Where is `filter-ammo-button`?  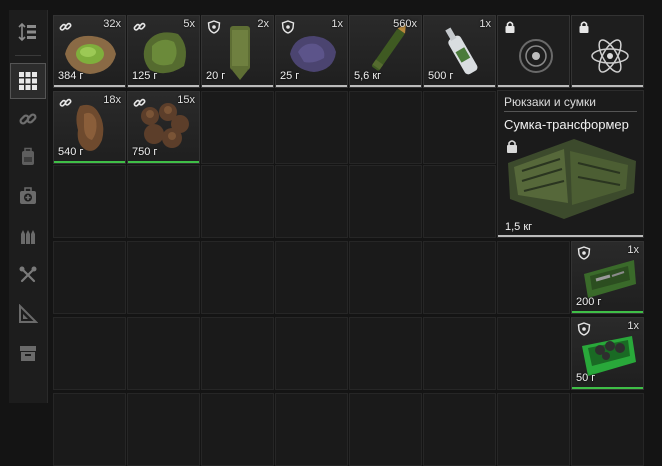
filter-ammo-button is located at coordinates (28, 236).